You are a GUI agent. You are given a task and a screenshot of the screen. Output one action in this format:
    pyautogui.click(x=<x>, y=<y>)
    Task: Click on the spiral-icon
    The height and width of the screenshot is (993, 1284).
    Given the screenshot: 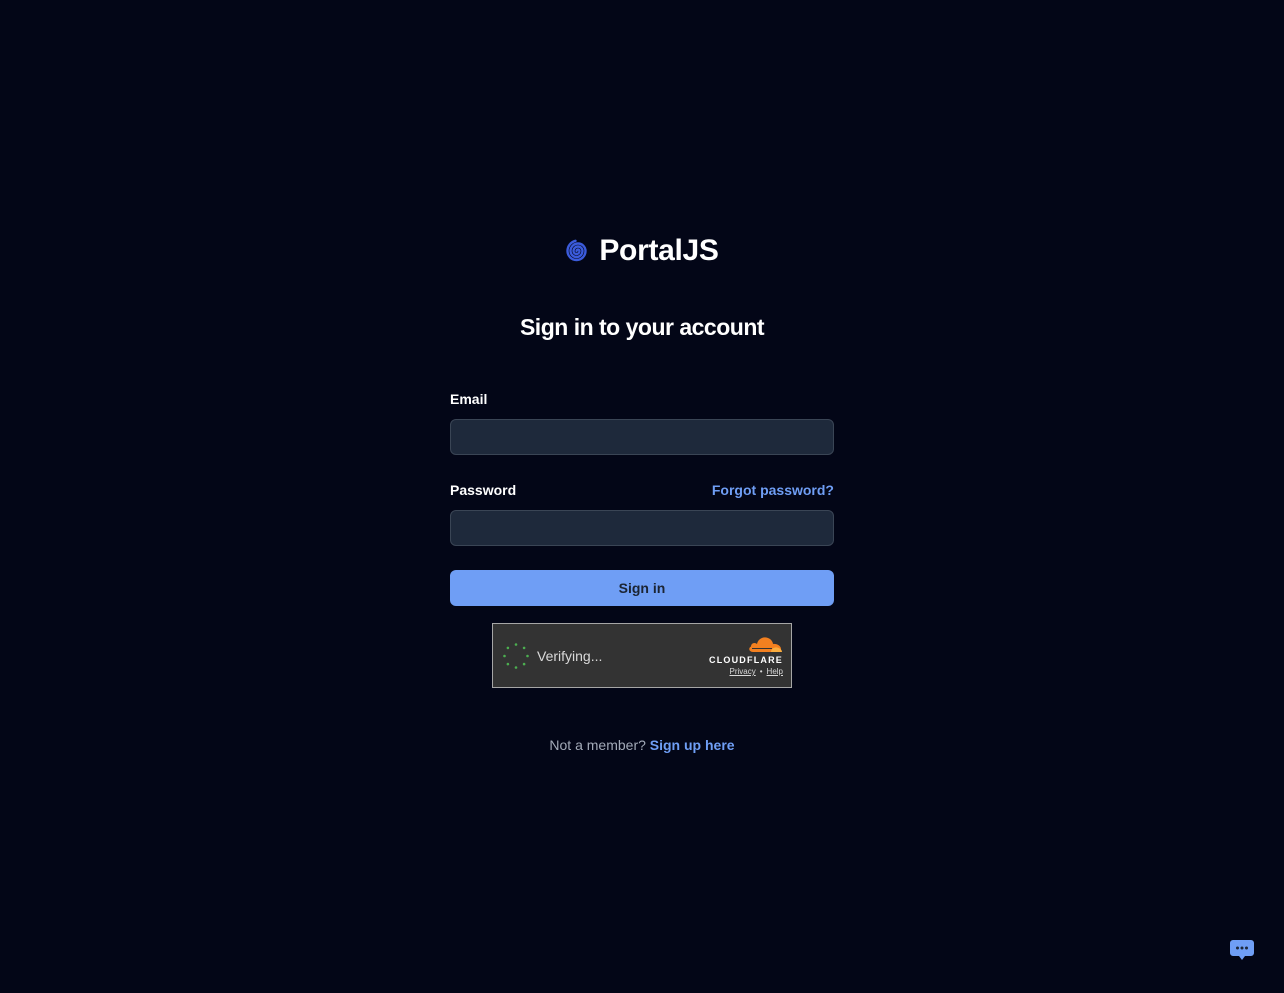 What is the action you would take?
    pyautogui.click(x=577, y=250)
    